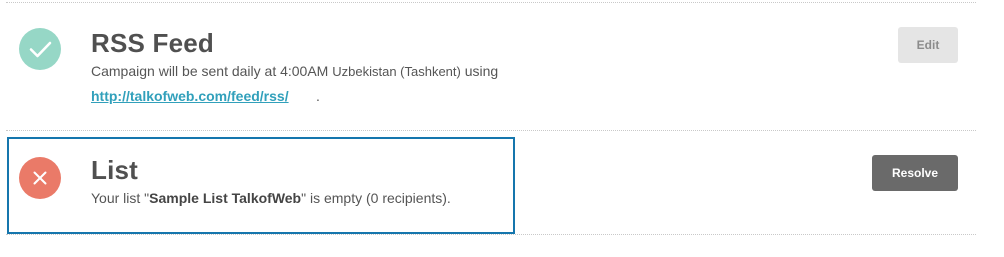 The height and width of the screenshot is (257, 1004). What do you see at coordinates (481, 71) in the screenshot?
I see `rss-using-text: using` at bounding box center [481, 71].